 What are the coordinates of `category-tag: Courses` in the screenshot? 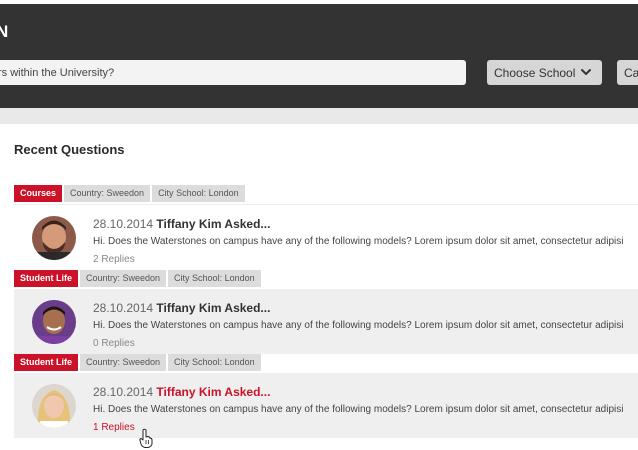 It's located at (38, 193).